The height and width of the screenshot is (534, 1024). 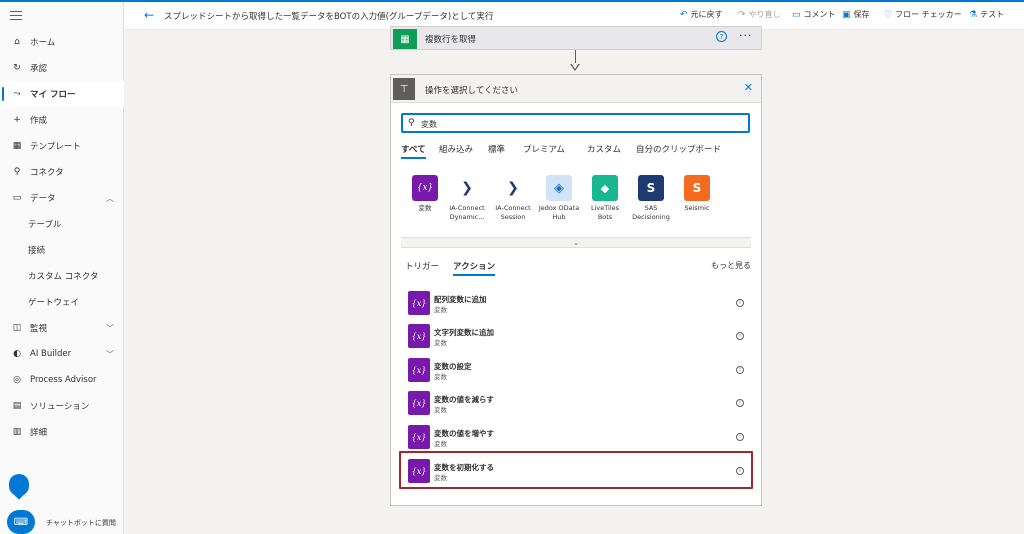 I want to click on redo-icon: ↷, so click(x=742, y=14).